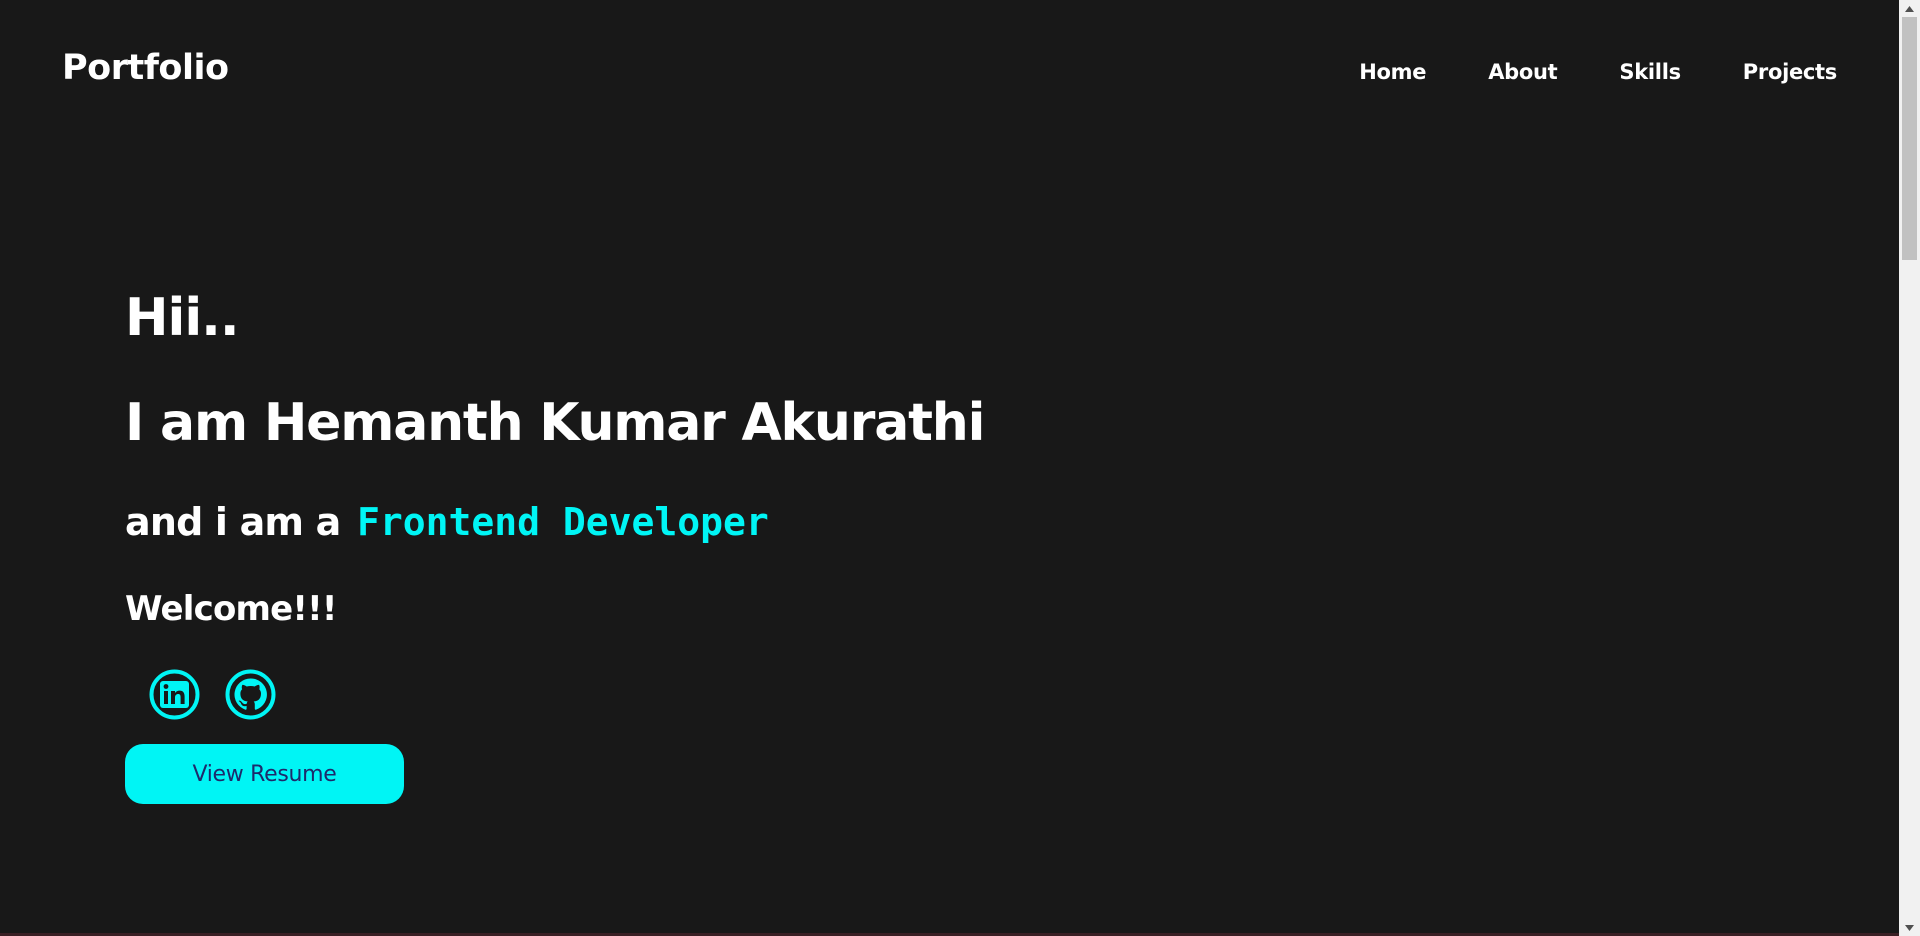 The width and height of the screenshot is (1920, 936). What do you see at coordinates (264, 774) in the screenshot?
I see `view-resume-button: View Resume` at bounding box center [264, 774].